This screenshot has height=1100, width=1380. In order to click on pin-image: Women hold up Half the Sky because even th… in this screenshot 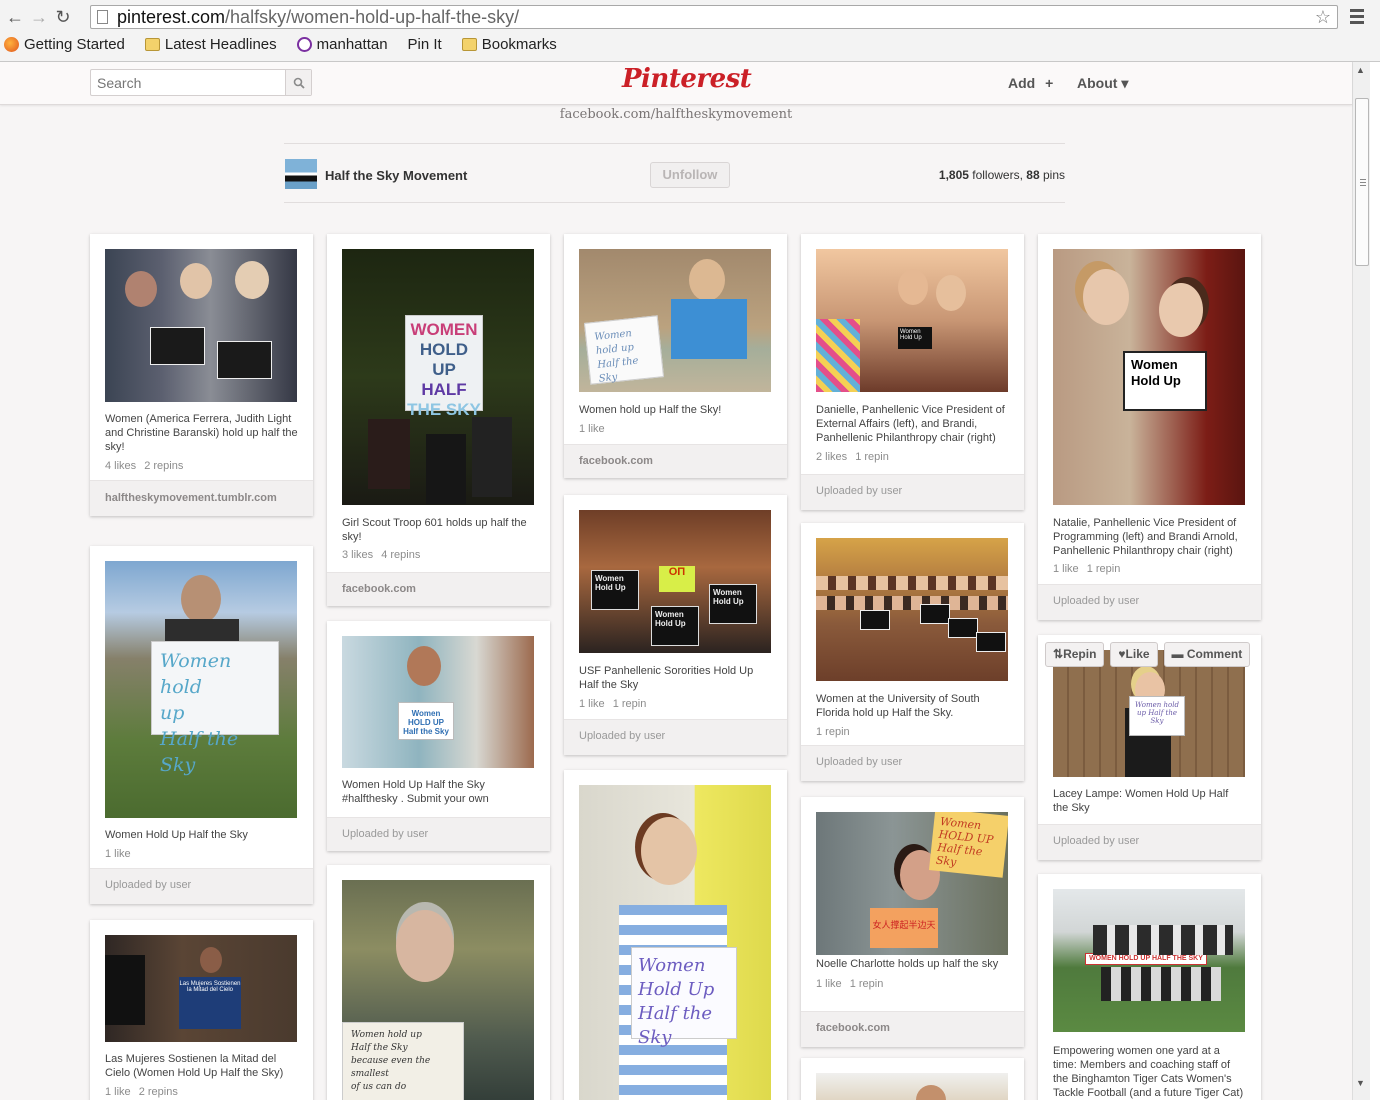, I will do `click(438, 990)`.